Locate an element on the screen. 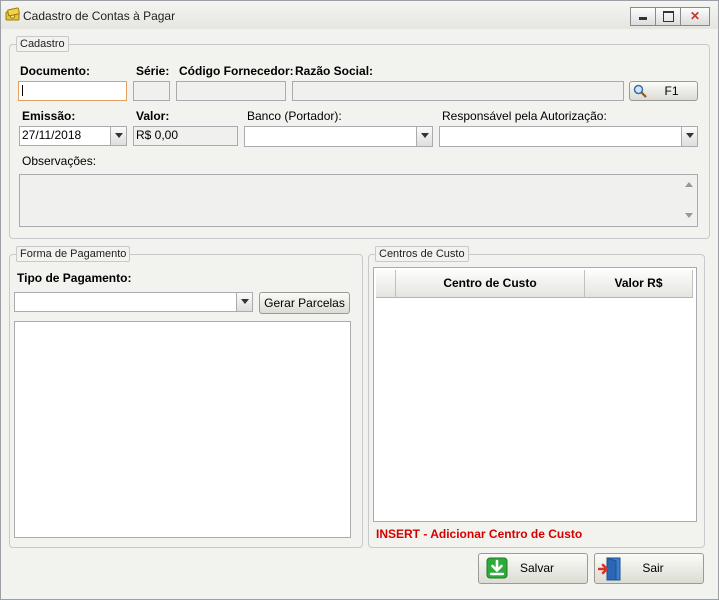 The width and height of the screenshot is (719, 600). download-arrow-icon is located at coordinates (497, 568).